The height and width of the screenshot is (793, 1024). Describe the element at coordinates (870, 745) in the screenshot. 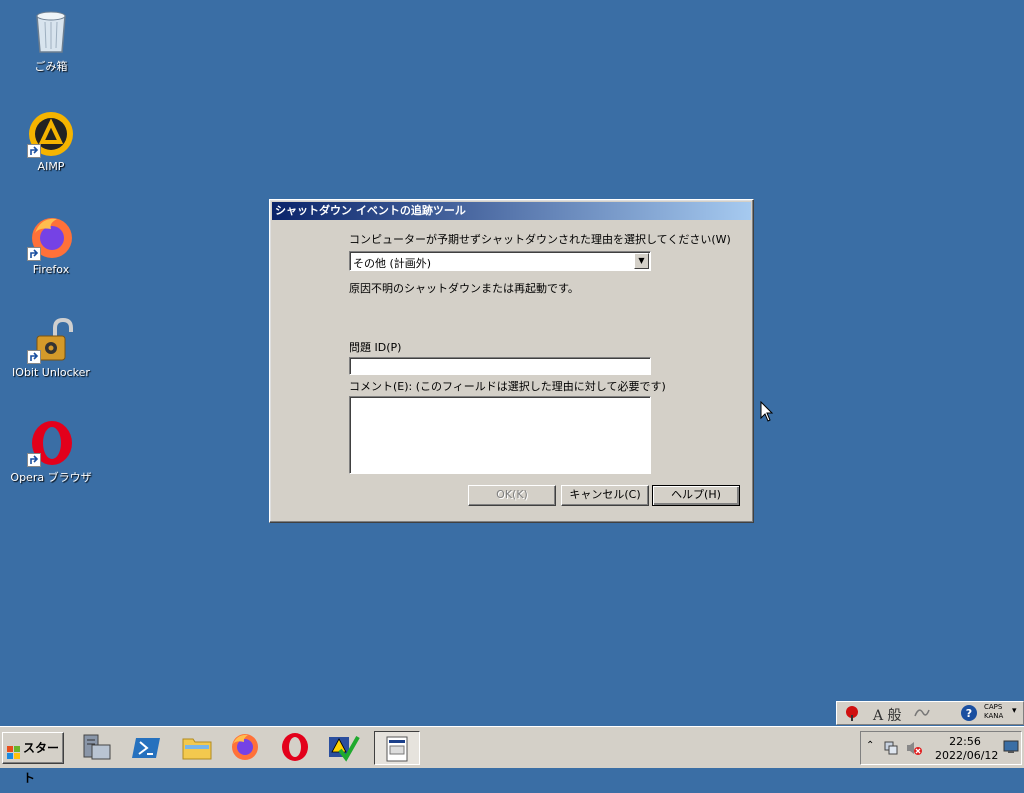

I see `show-hidden-icons-icon: ⌃` at that location.